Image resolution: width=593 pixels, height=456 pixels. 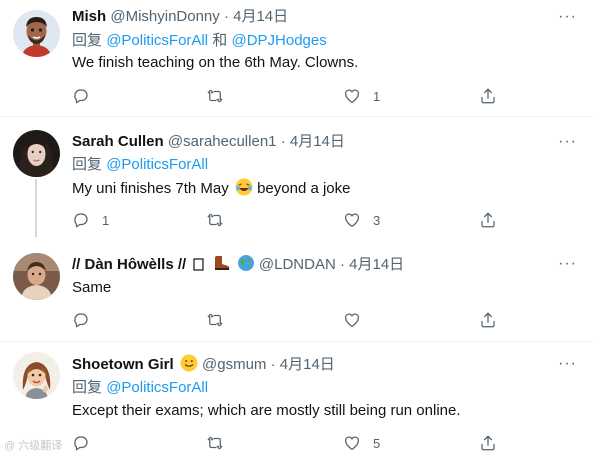 I want to click on like-button: 1, so click(x=361, y=96).